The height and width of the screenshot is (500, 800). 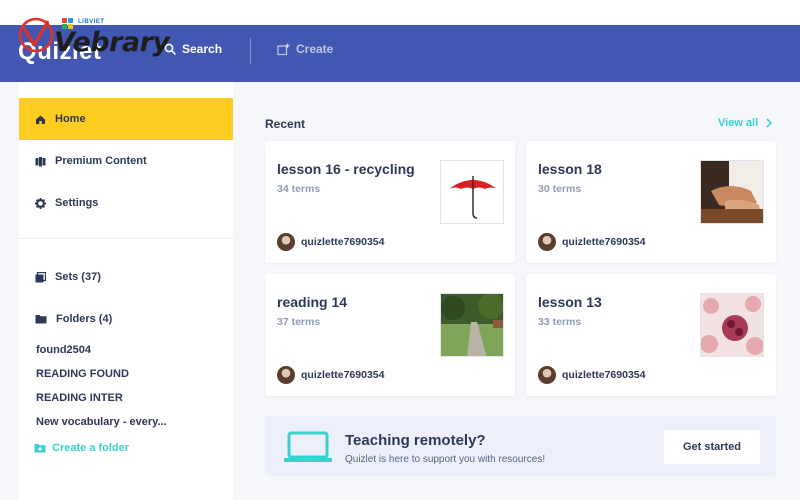 What do you see at coordinates (283, 49) in the screenshot?
I see `create-icon` at bounding box center [283, 49].